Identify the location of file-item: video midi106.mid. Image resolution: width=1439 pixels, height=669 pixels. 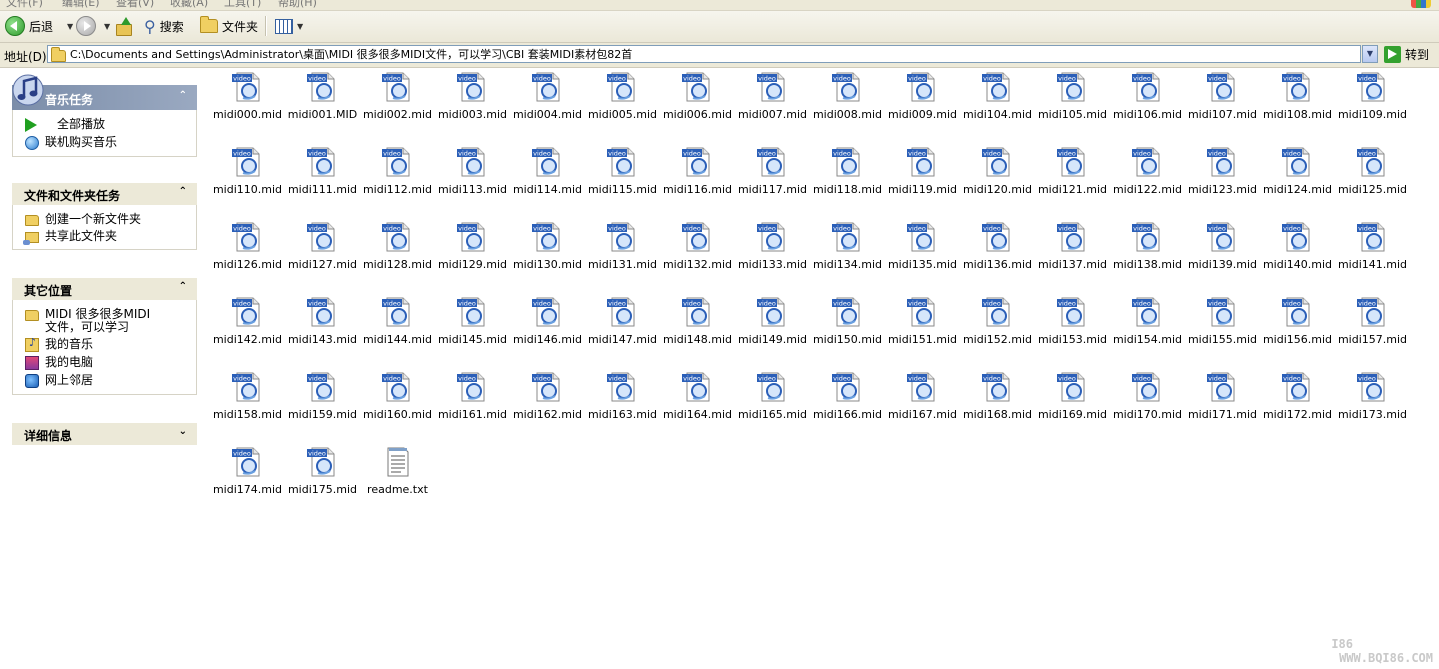
(1147, 99).